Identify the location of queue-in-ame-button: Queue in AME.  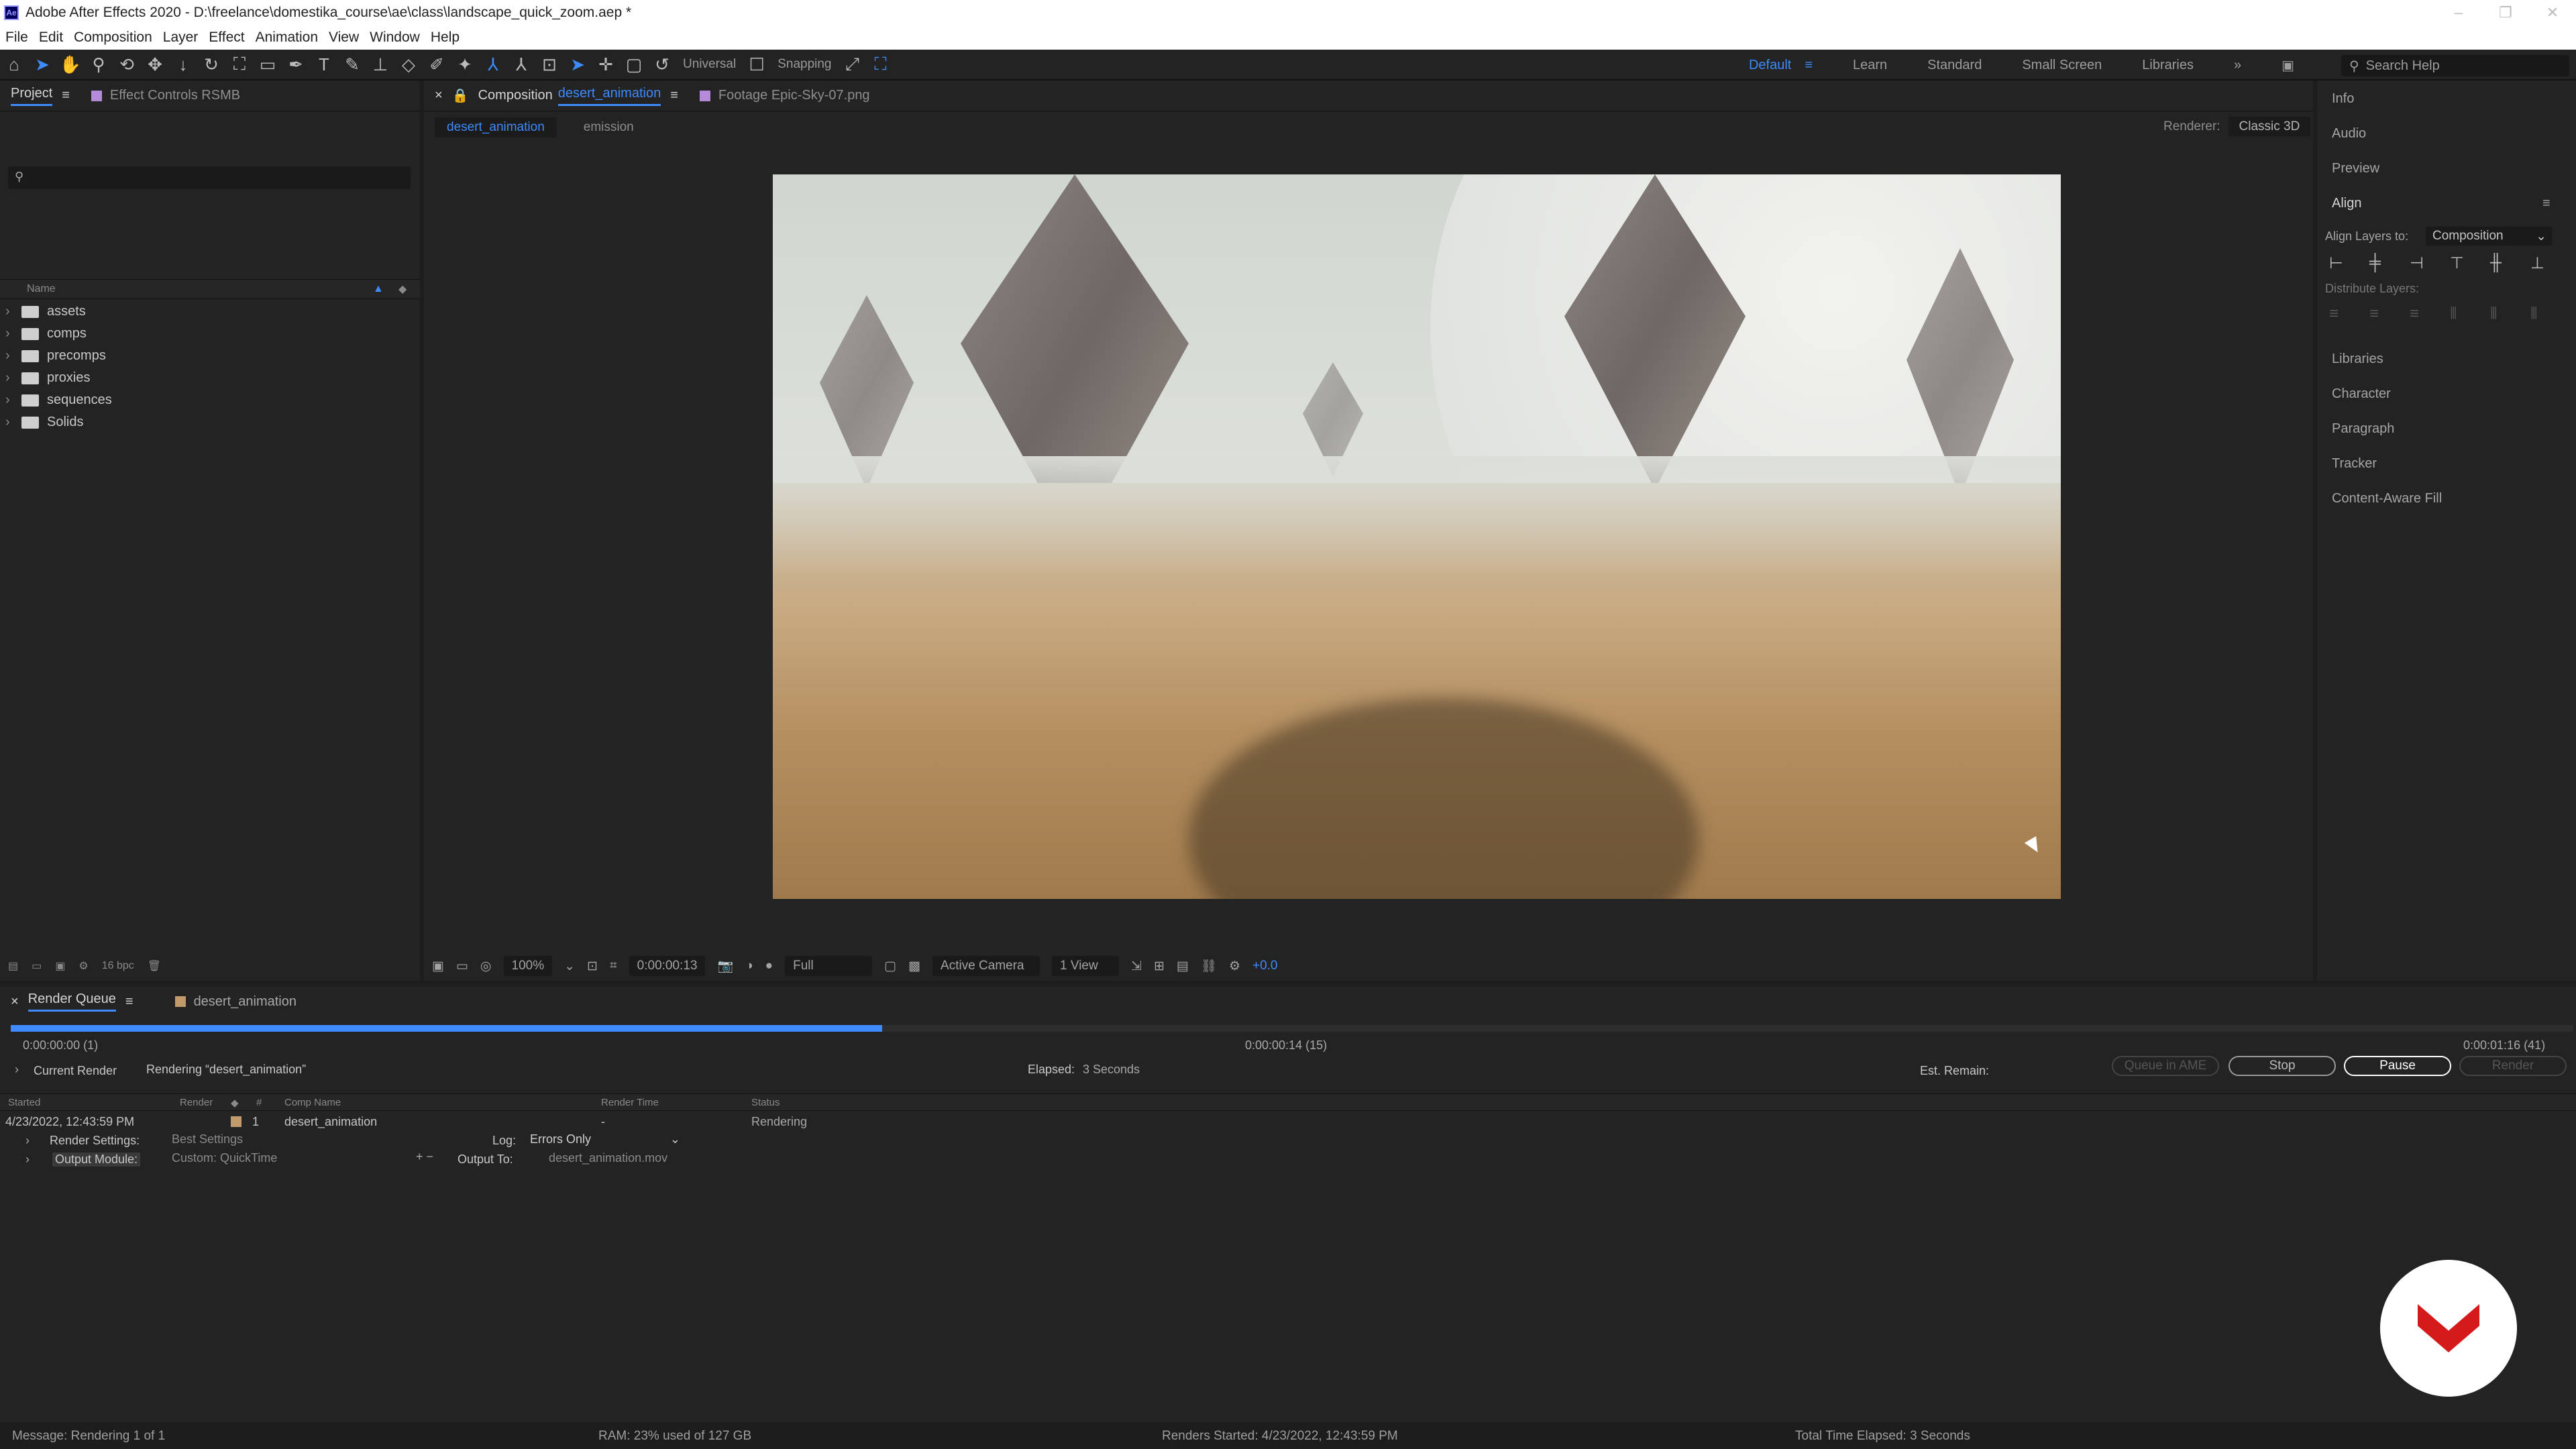
(2165, 1066).